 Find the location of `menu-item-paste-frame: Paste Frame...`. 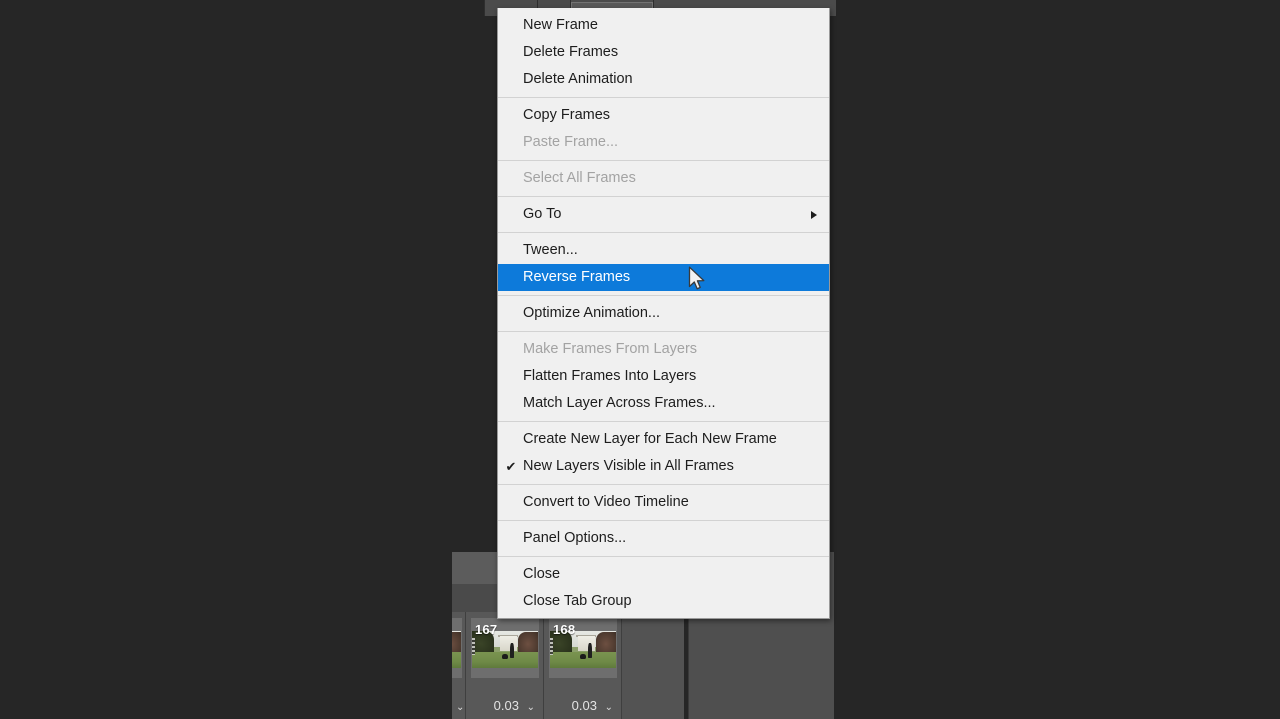

menu-item-paste-frame: Paste Frame... is located at coordinates (663, 142).